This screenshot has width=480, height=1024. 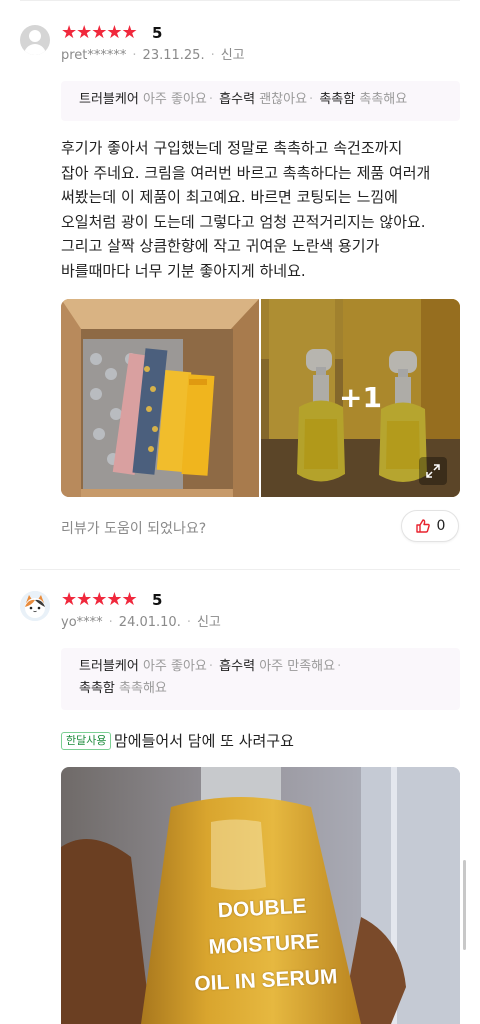 What do you see at coordinates (433, 471) in the screenshot?
I see `expand-icon` at bounding box center [433, 471].